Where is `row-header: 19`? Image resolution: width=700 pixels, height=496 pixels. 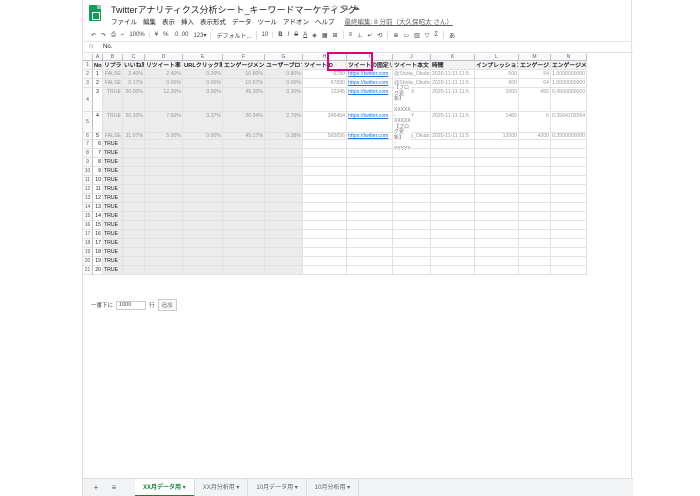 row-header: 19 is located at coordinates (88, 252).